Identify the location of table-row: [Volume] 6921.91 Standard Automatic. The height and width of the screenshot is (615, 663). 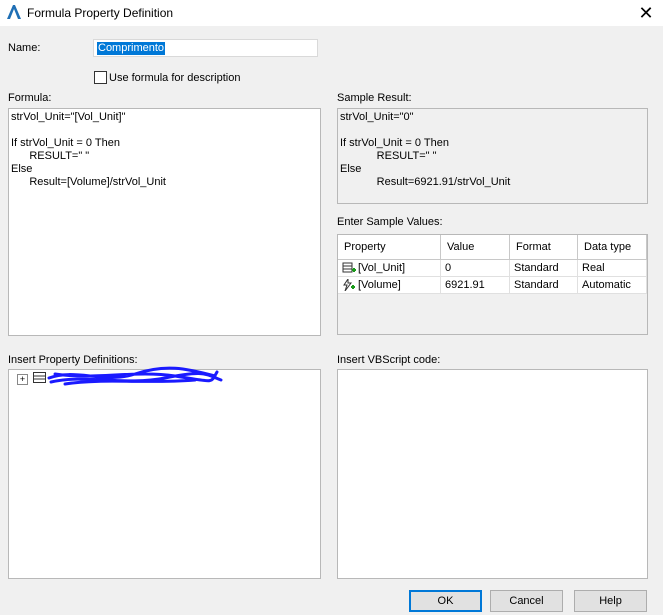
(492, 285).